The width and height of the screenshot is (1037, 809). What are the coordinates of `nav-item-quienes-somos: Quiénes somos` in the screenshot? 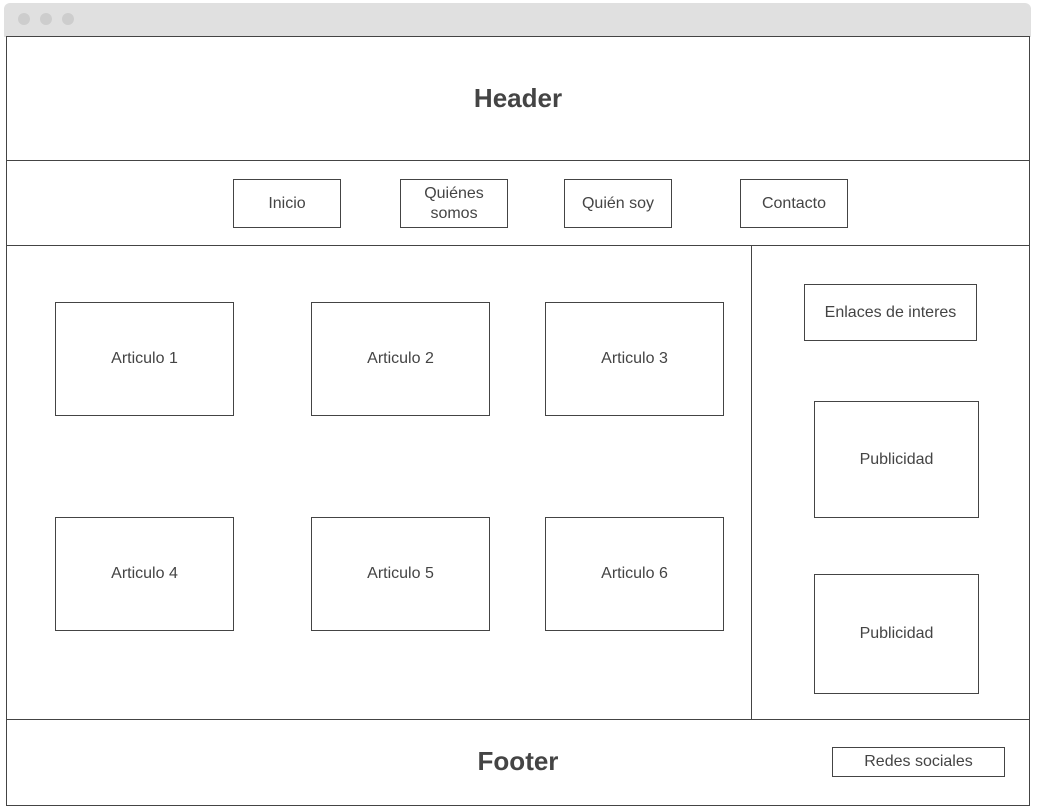 It's located at (454, 203).